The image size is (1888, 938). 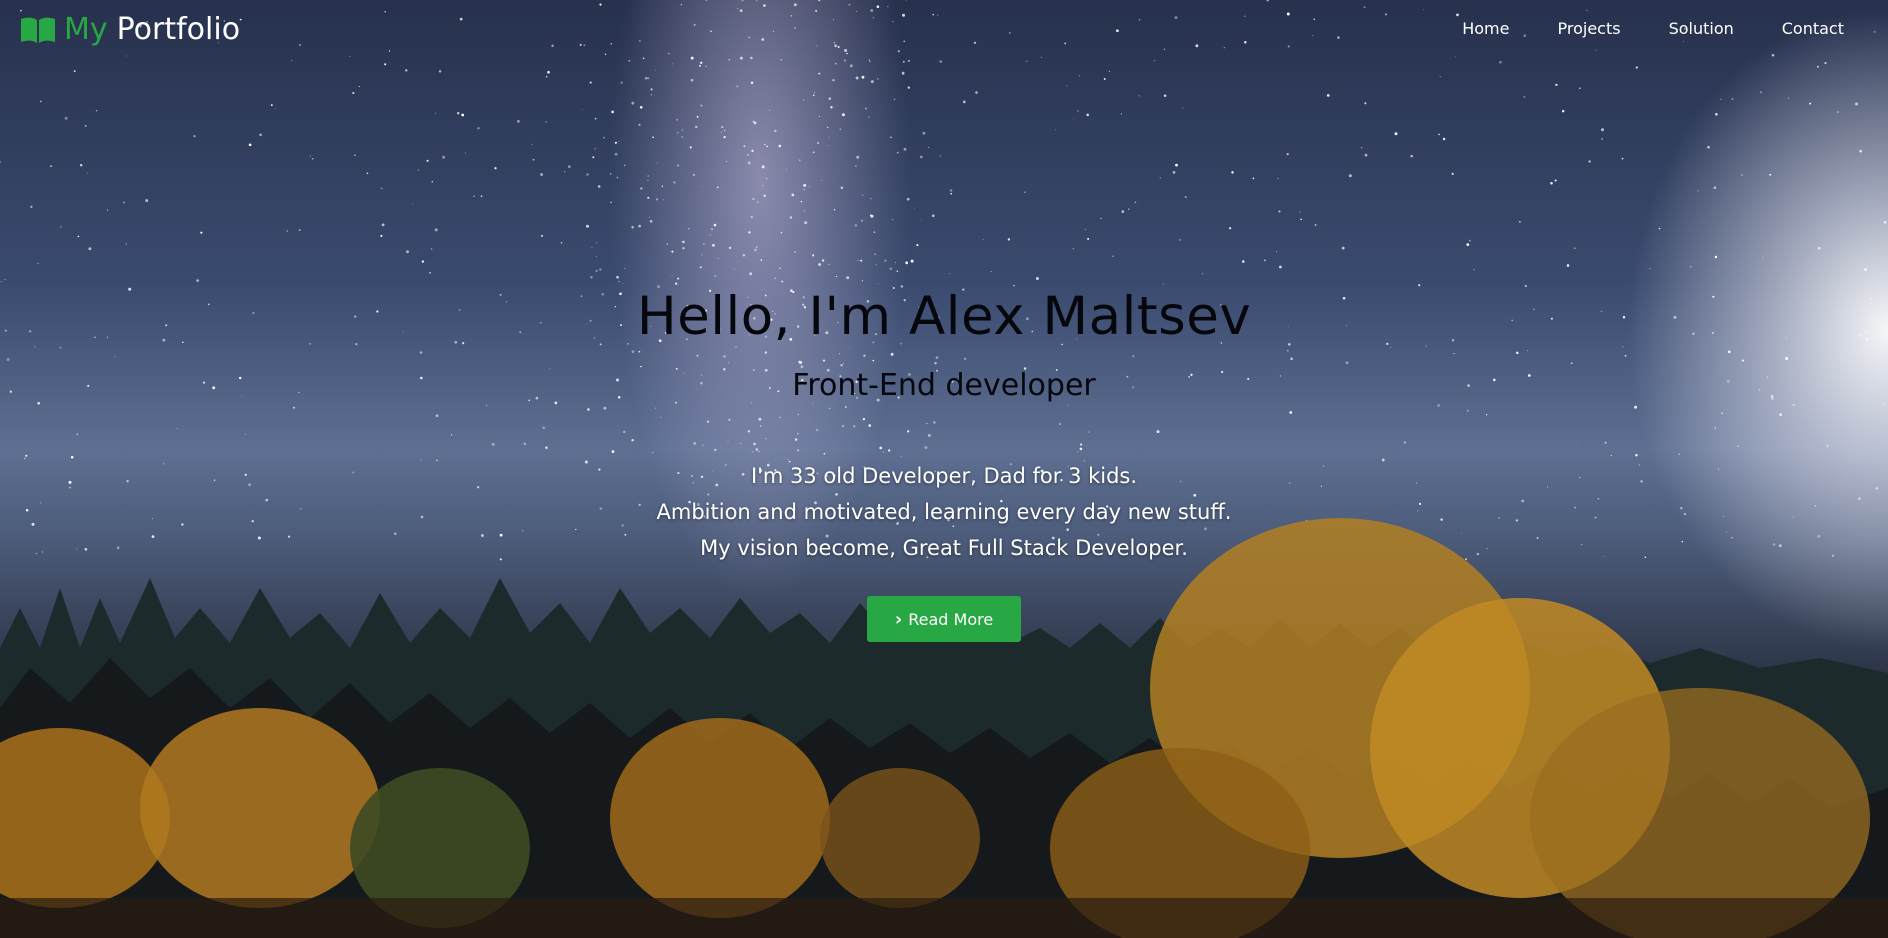 I want to click on nav-solution: Solution, so click(x=1701, y=29).